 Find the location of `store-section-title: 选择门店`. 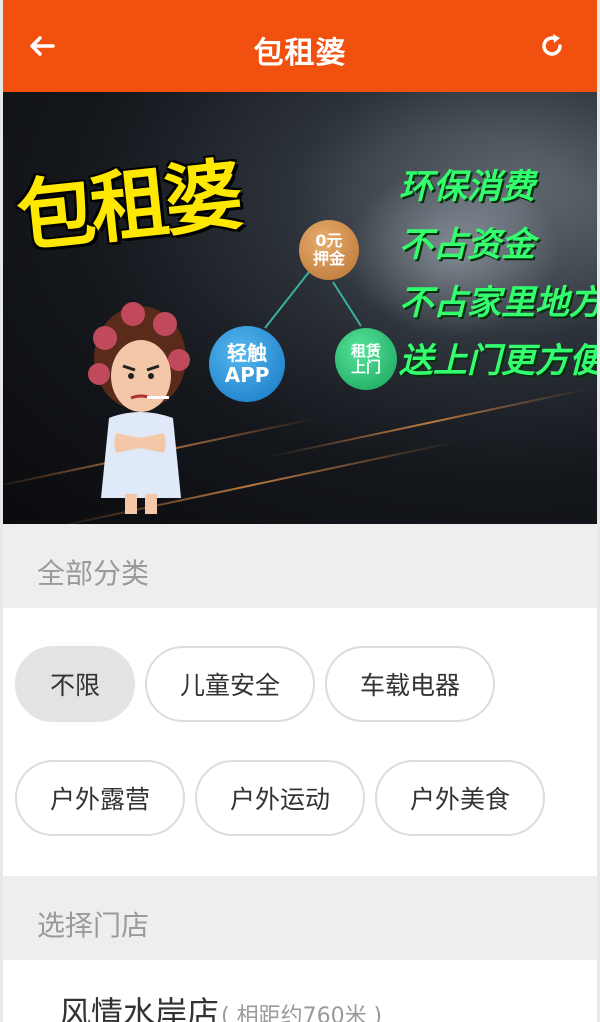

store-section-title: 选择门店 is located at coordinates (93, 925).